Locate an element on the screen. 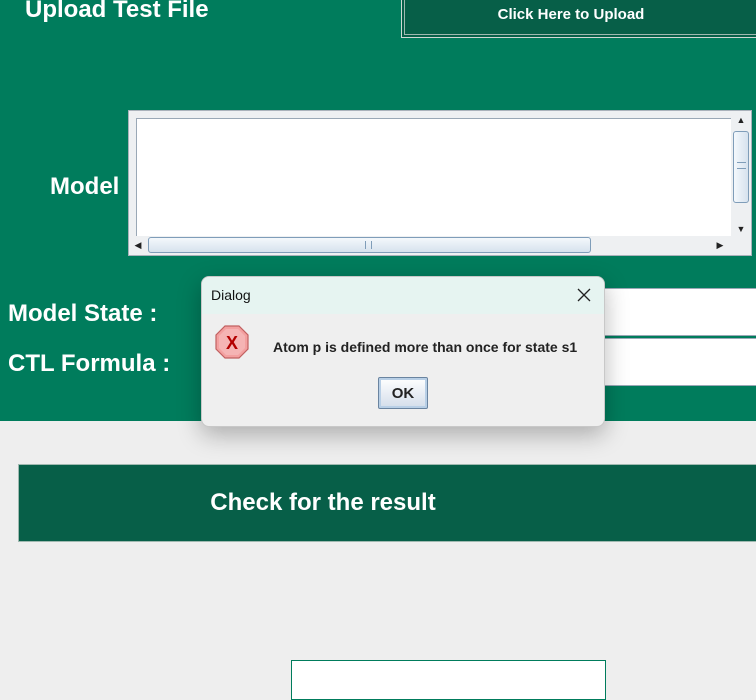 The height and width of the screenshot is (700, 756). ok-button-label: OK is located at coordinates (403, 393).